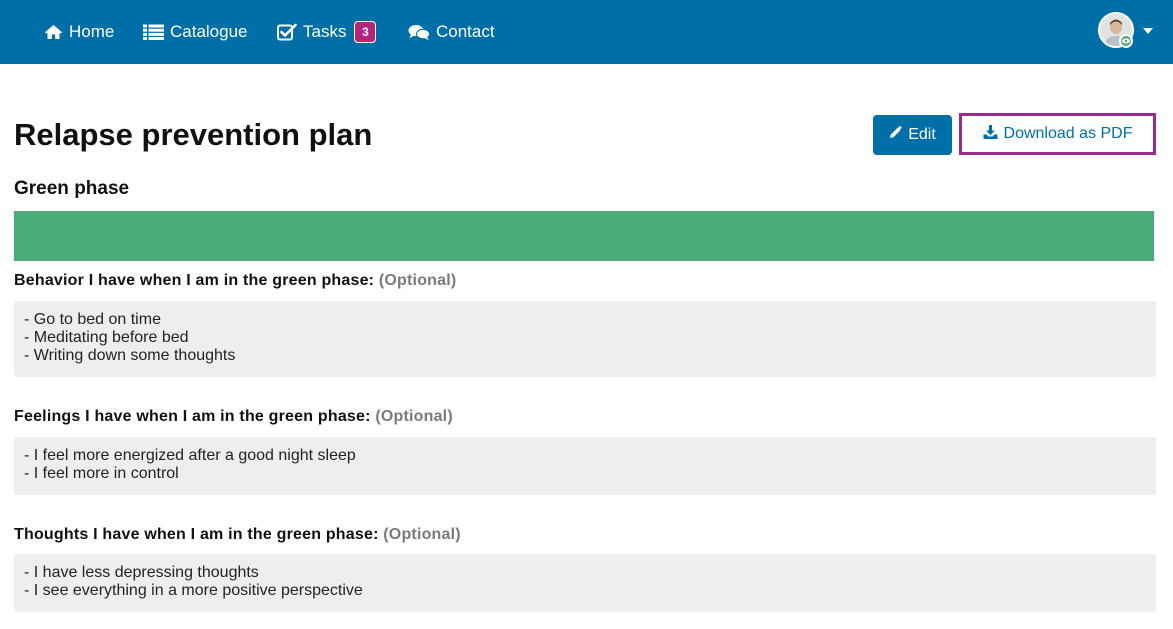  I want to click on nav-catalogue: Catalogue, so click(195, 32).